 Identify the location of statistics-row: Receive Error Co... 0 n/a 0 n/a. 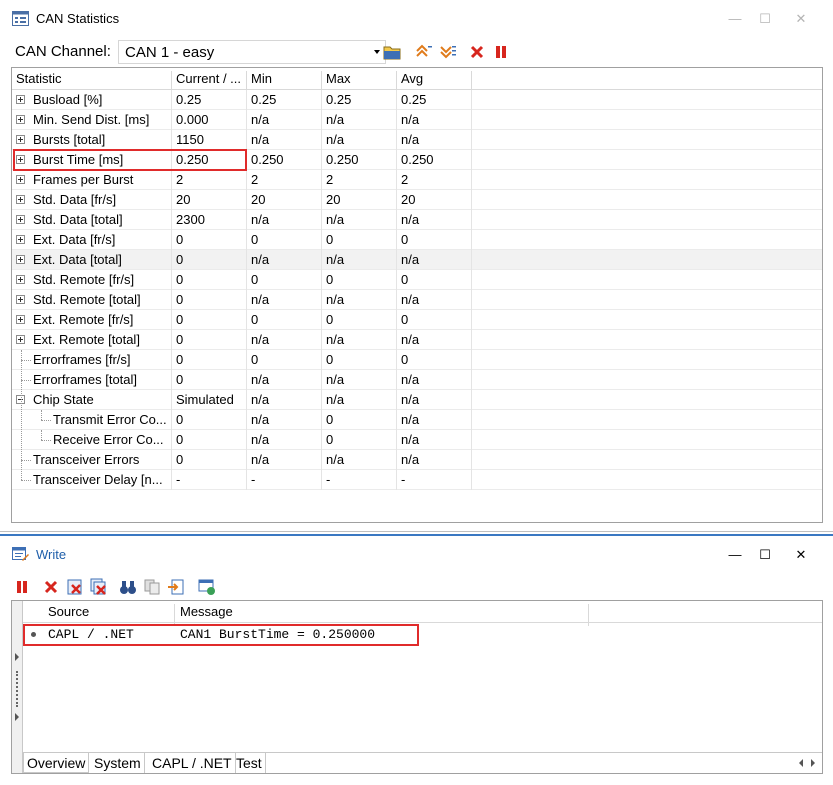
(417, 440).